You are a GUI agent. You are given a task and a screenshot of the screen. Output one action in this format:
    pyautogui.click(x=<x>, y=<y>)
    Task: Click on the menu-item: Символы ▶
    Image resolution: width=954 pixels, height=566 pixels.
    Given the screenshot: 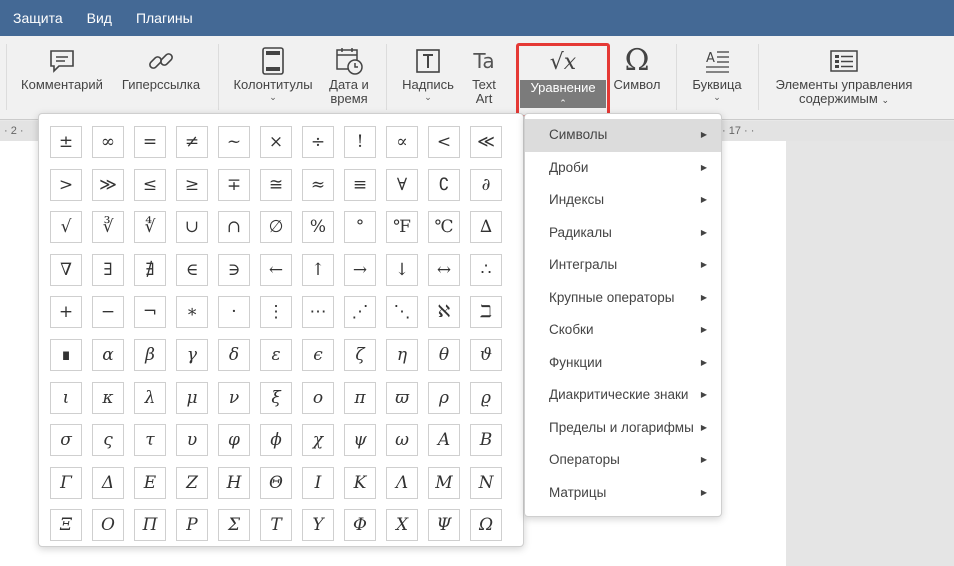 What is the action you would take?
    pyautogui.click(x=623, y=135)
    